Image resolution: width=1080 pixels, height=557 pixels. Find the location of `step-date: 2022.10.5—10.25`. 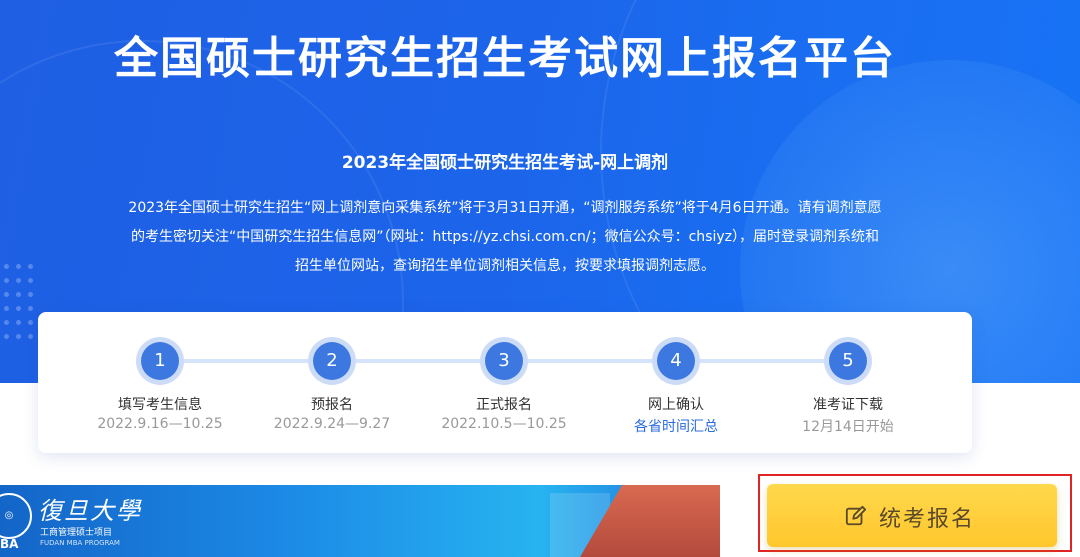

step-date: 2022.10.5—10.25 is located at coordinates (504, 424).